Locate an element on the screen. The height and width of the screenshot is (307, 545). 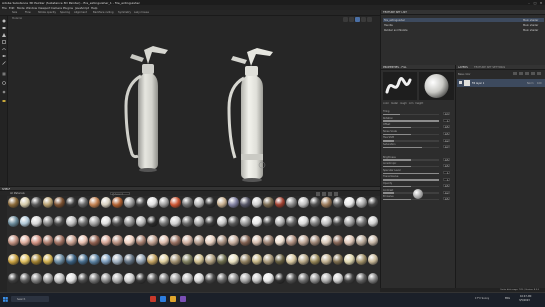
shelf-view-icon is located at coordinates (318, 193).